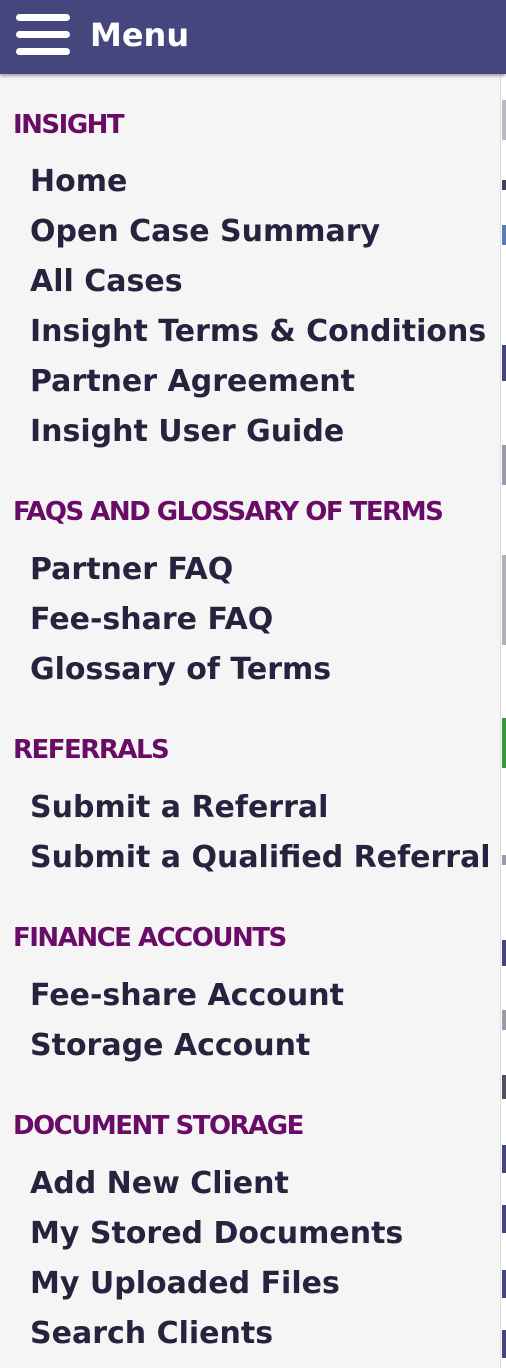 The width and height of the screenshot is (506, 1368). Describe the element at coordinates (151, 620) in the screenshot. I see `menu-link-fee-share-faq: Fee-share FAQ` at that location.